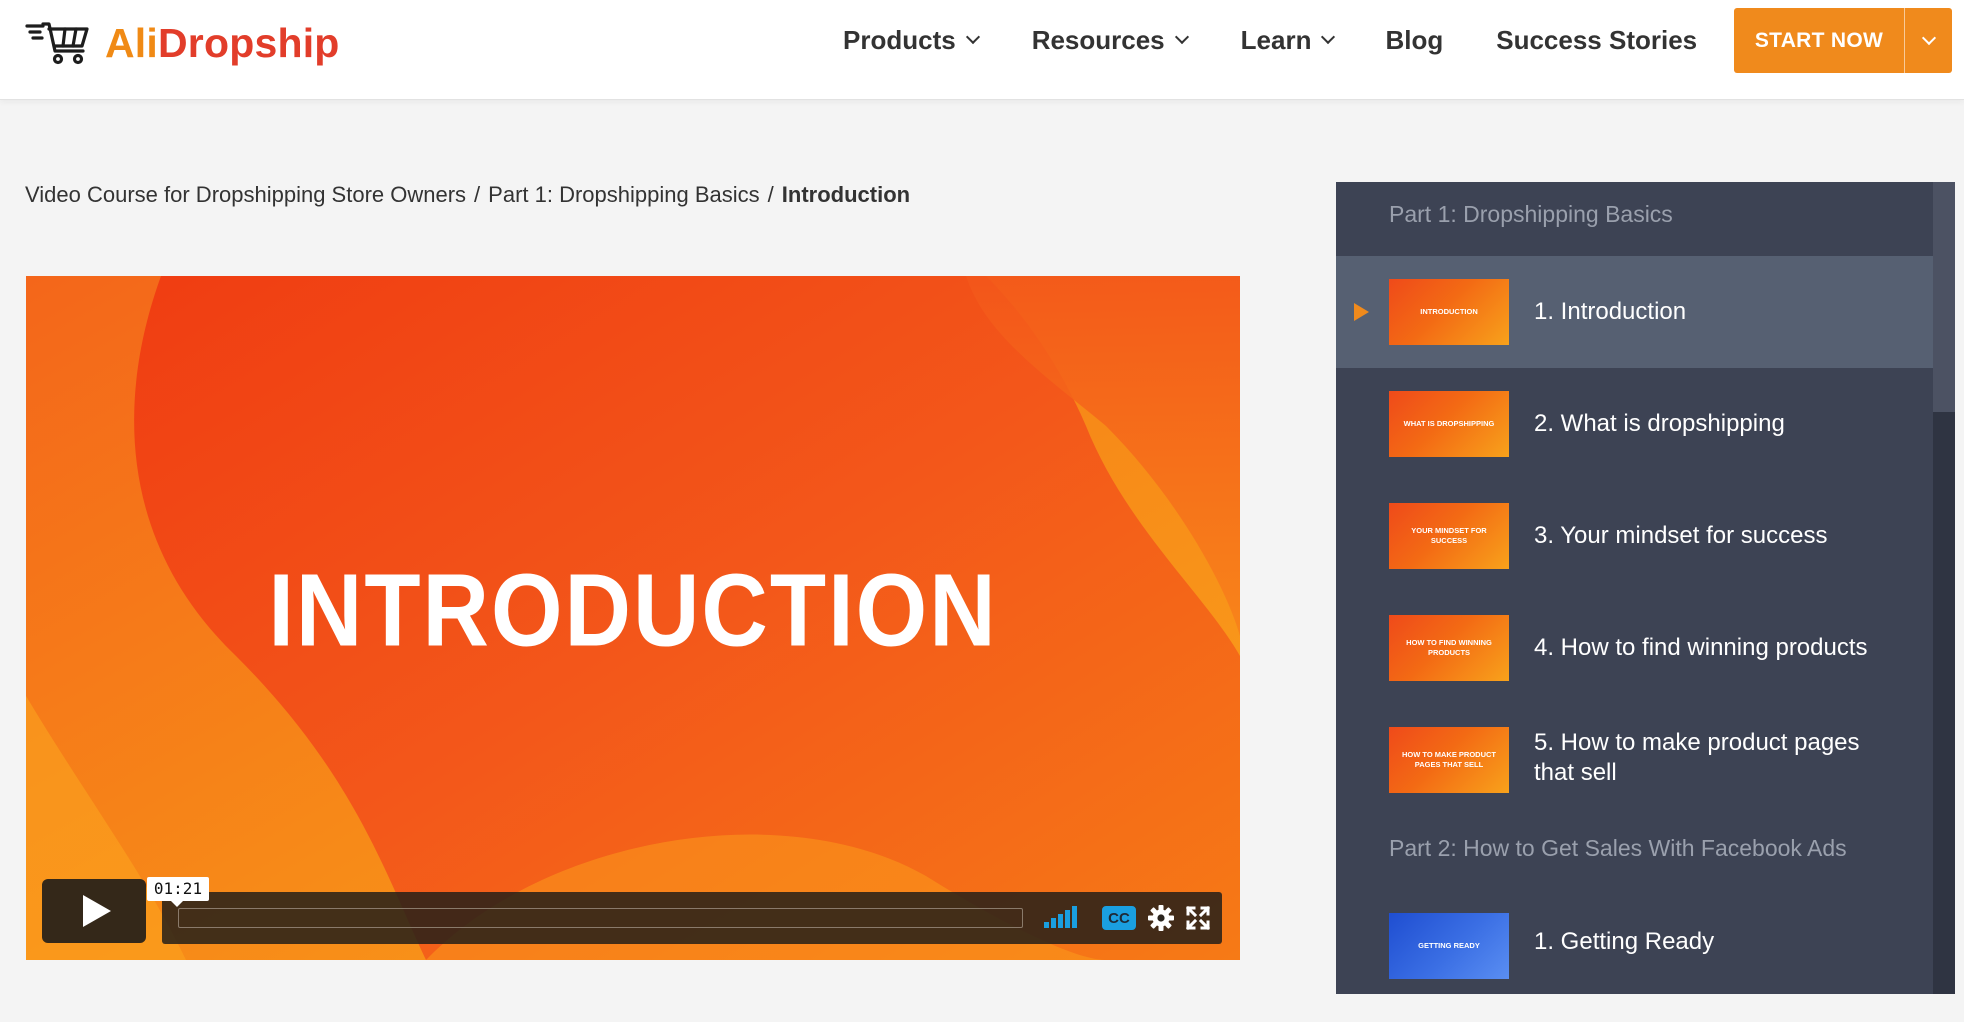  I want to click on alidropship-logo: AliDropship, so click(182, 43).